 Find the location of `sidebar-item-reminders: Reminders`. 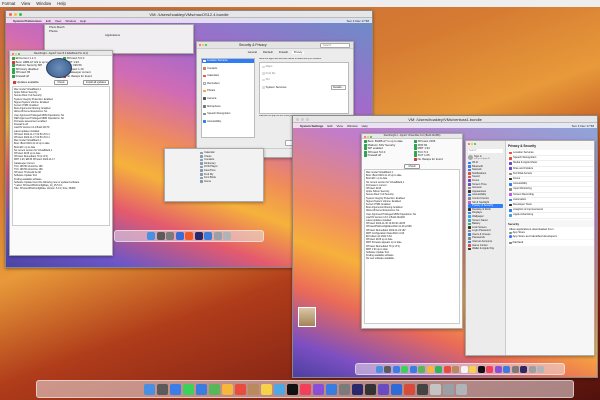

sidebar-item-reminders: Reminders is located at coordinates (228, 84).